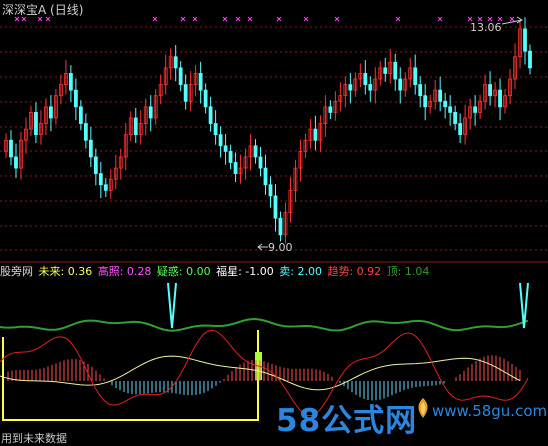 The height and width of the screenshot is (446, 548). Describe the element at coordinates (124, 271) in the screenshot. I see `legend-gaozhao: 高照: 0.28` at that location.